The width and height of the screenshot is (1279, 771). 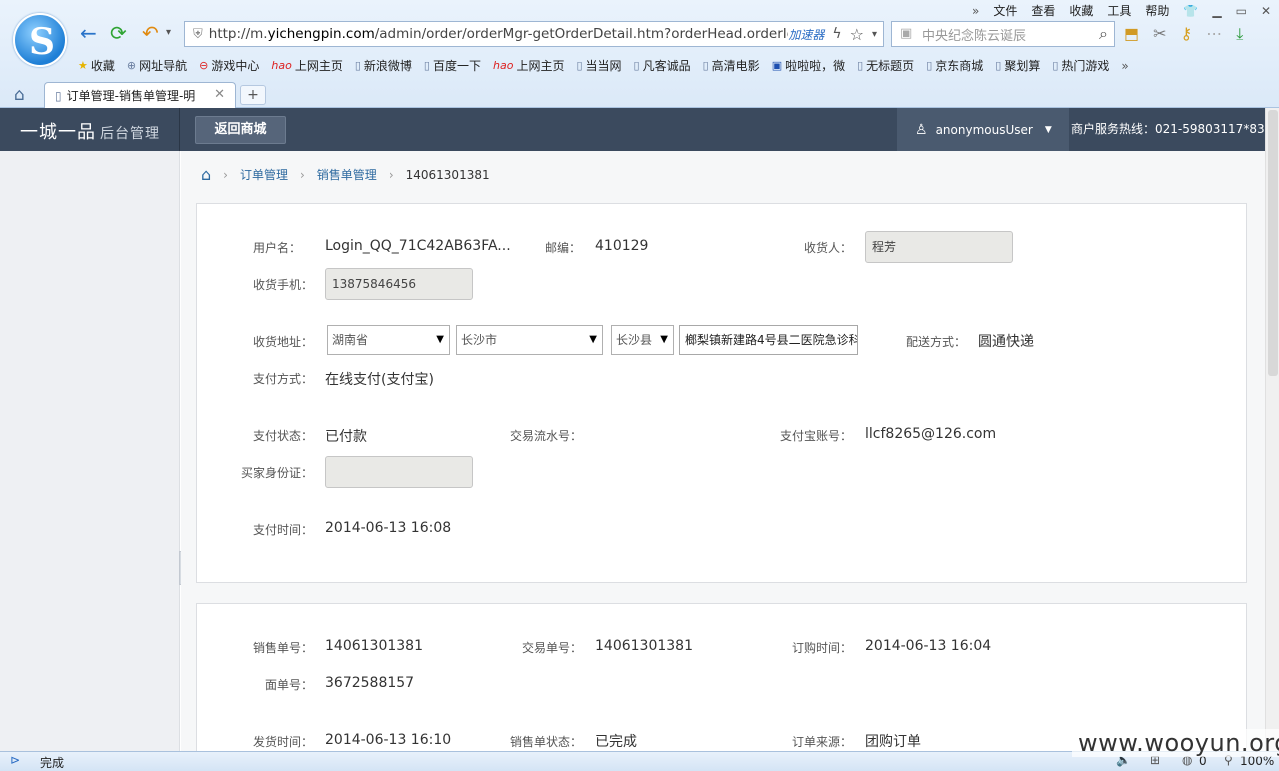 What do you see at coordinates (1043, 10) in the screenshot?
I see `menu-view: 查看` at bounding box center [1043, 10].